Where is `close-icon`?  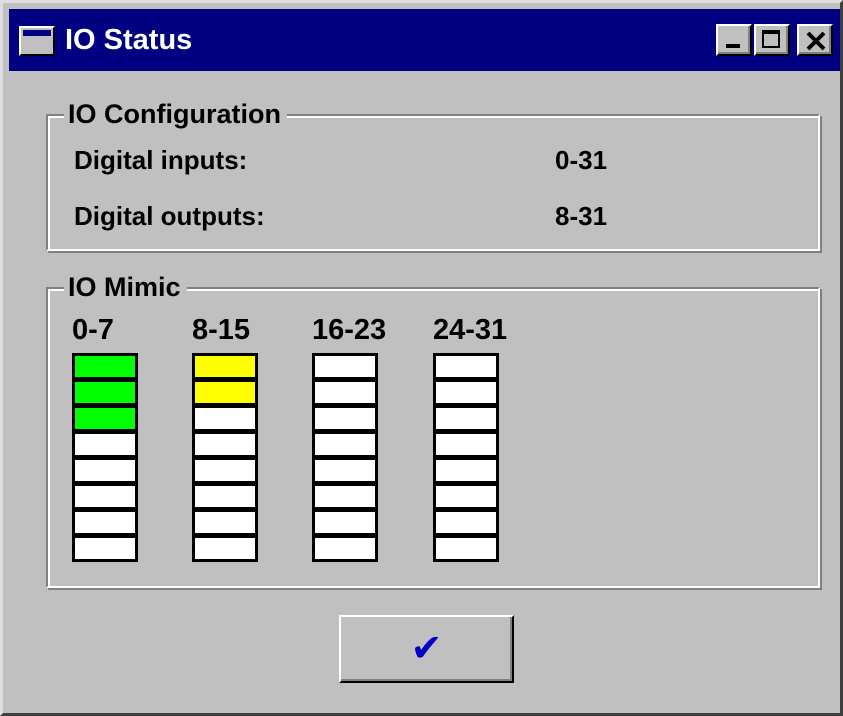
close-icon is located at coordinates (816, 41).